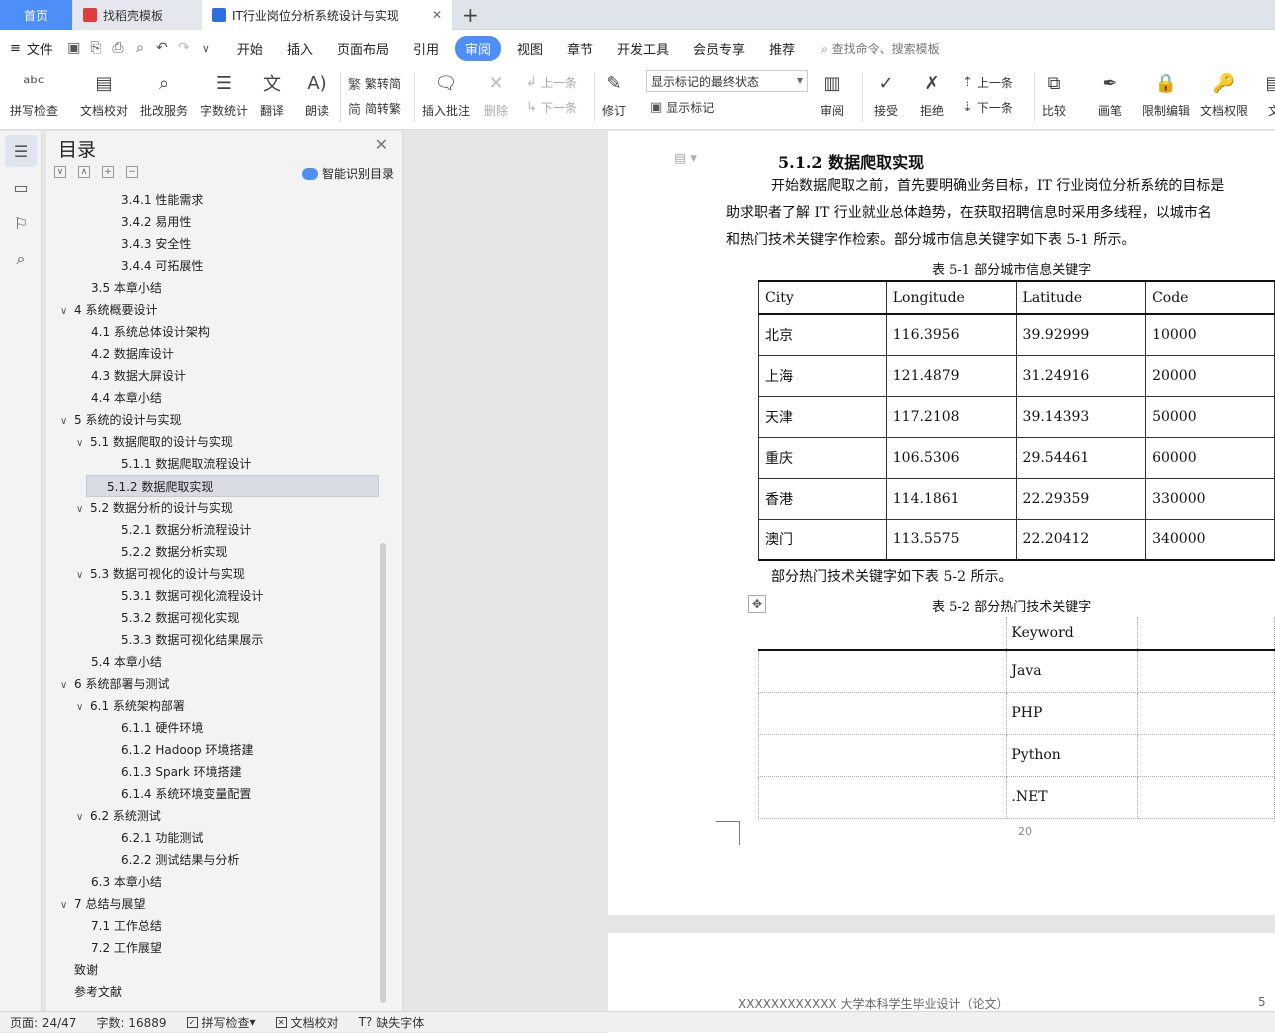  I want to click on toc-item: 6.1.4 系统环境变量配置, so click(186, 794).